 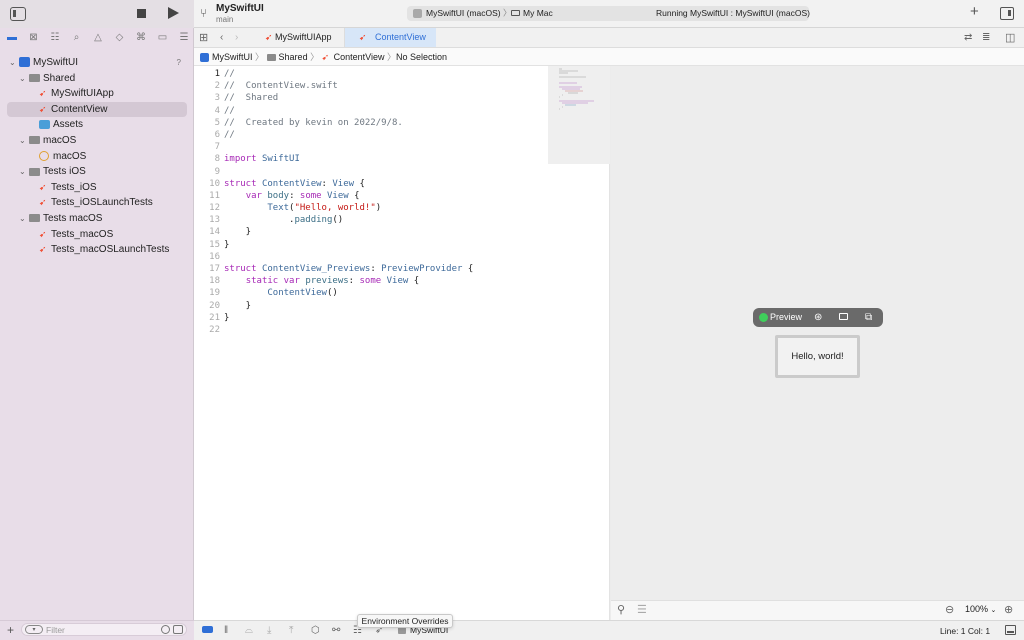 What do you see at coordinates (968, 38) in the screenshot?
I see `swap-icon: ⇄` at bounding box center [968, 38].